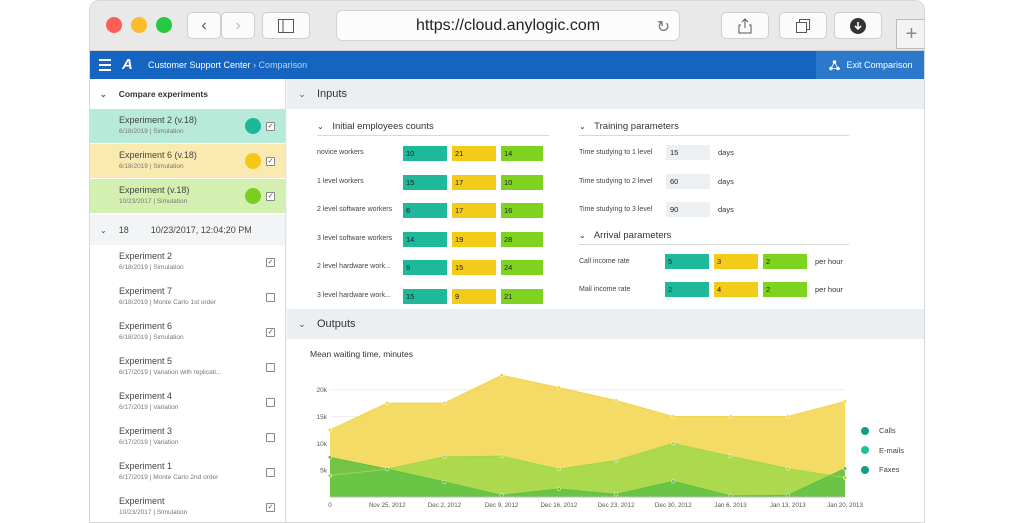 The image size is (1016, 523). What do you see at coordinates (785, 261) in the screenshot?
I see `arrival-rate-value: 2` at bounding box center [785, 261].